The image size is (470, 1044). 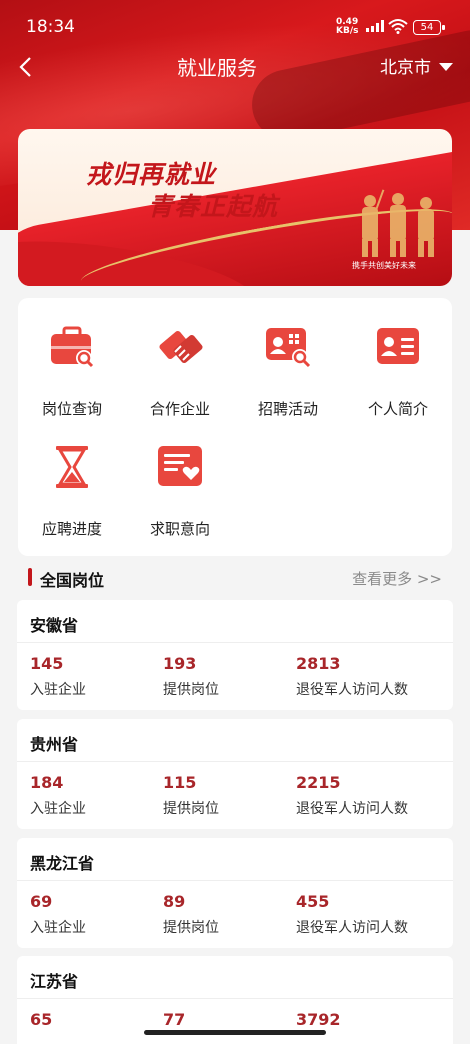 I want to click on stat-companies: 65, so click(x=41, y=1019).